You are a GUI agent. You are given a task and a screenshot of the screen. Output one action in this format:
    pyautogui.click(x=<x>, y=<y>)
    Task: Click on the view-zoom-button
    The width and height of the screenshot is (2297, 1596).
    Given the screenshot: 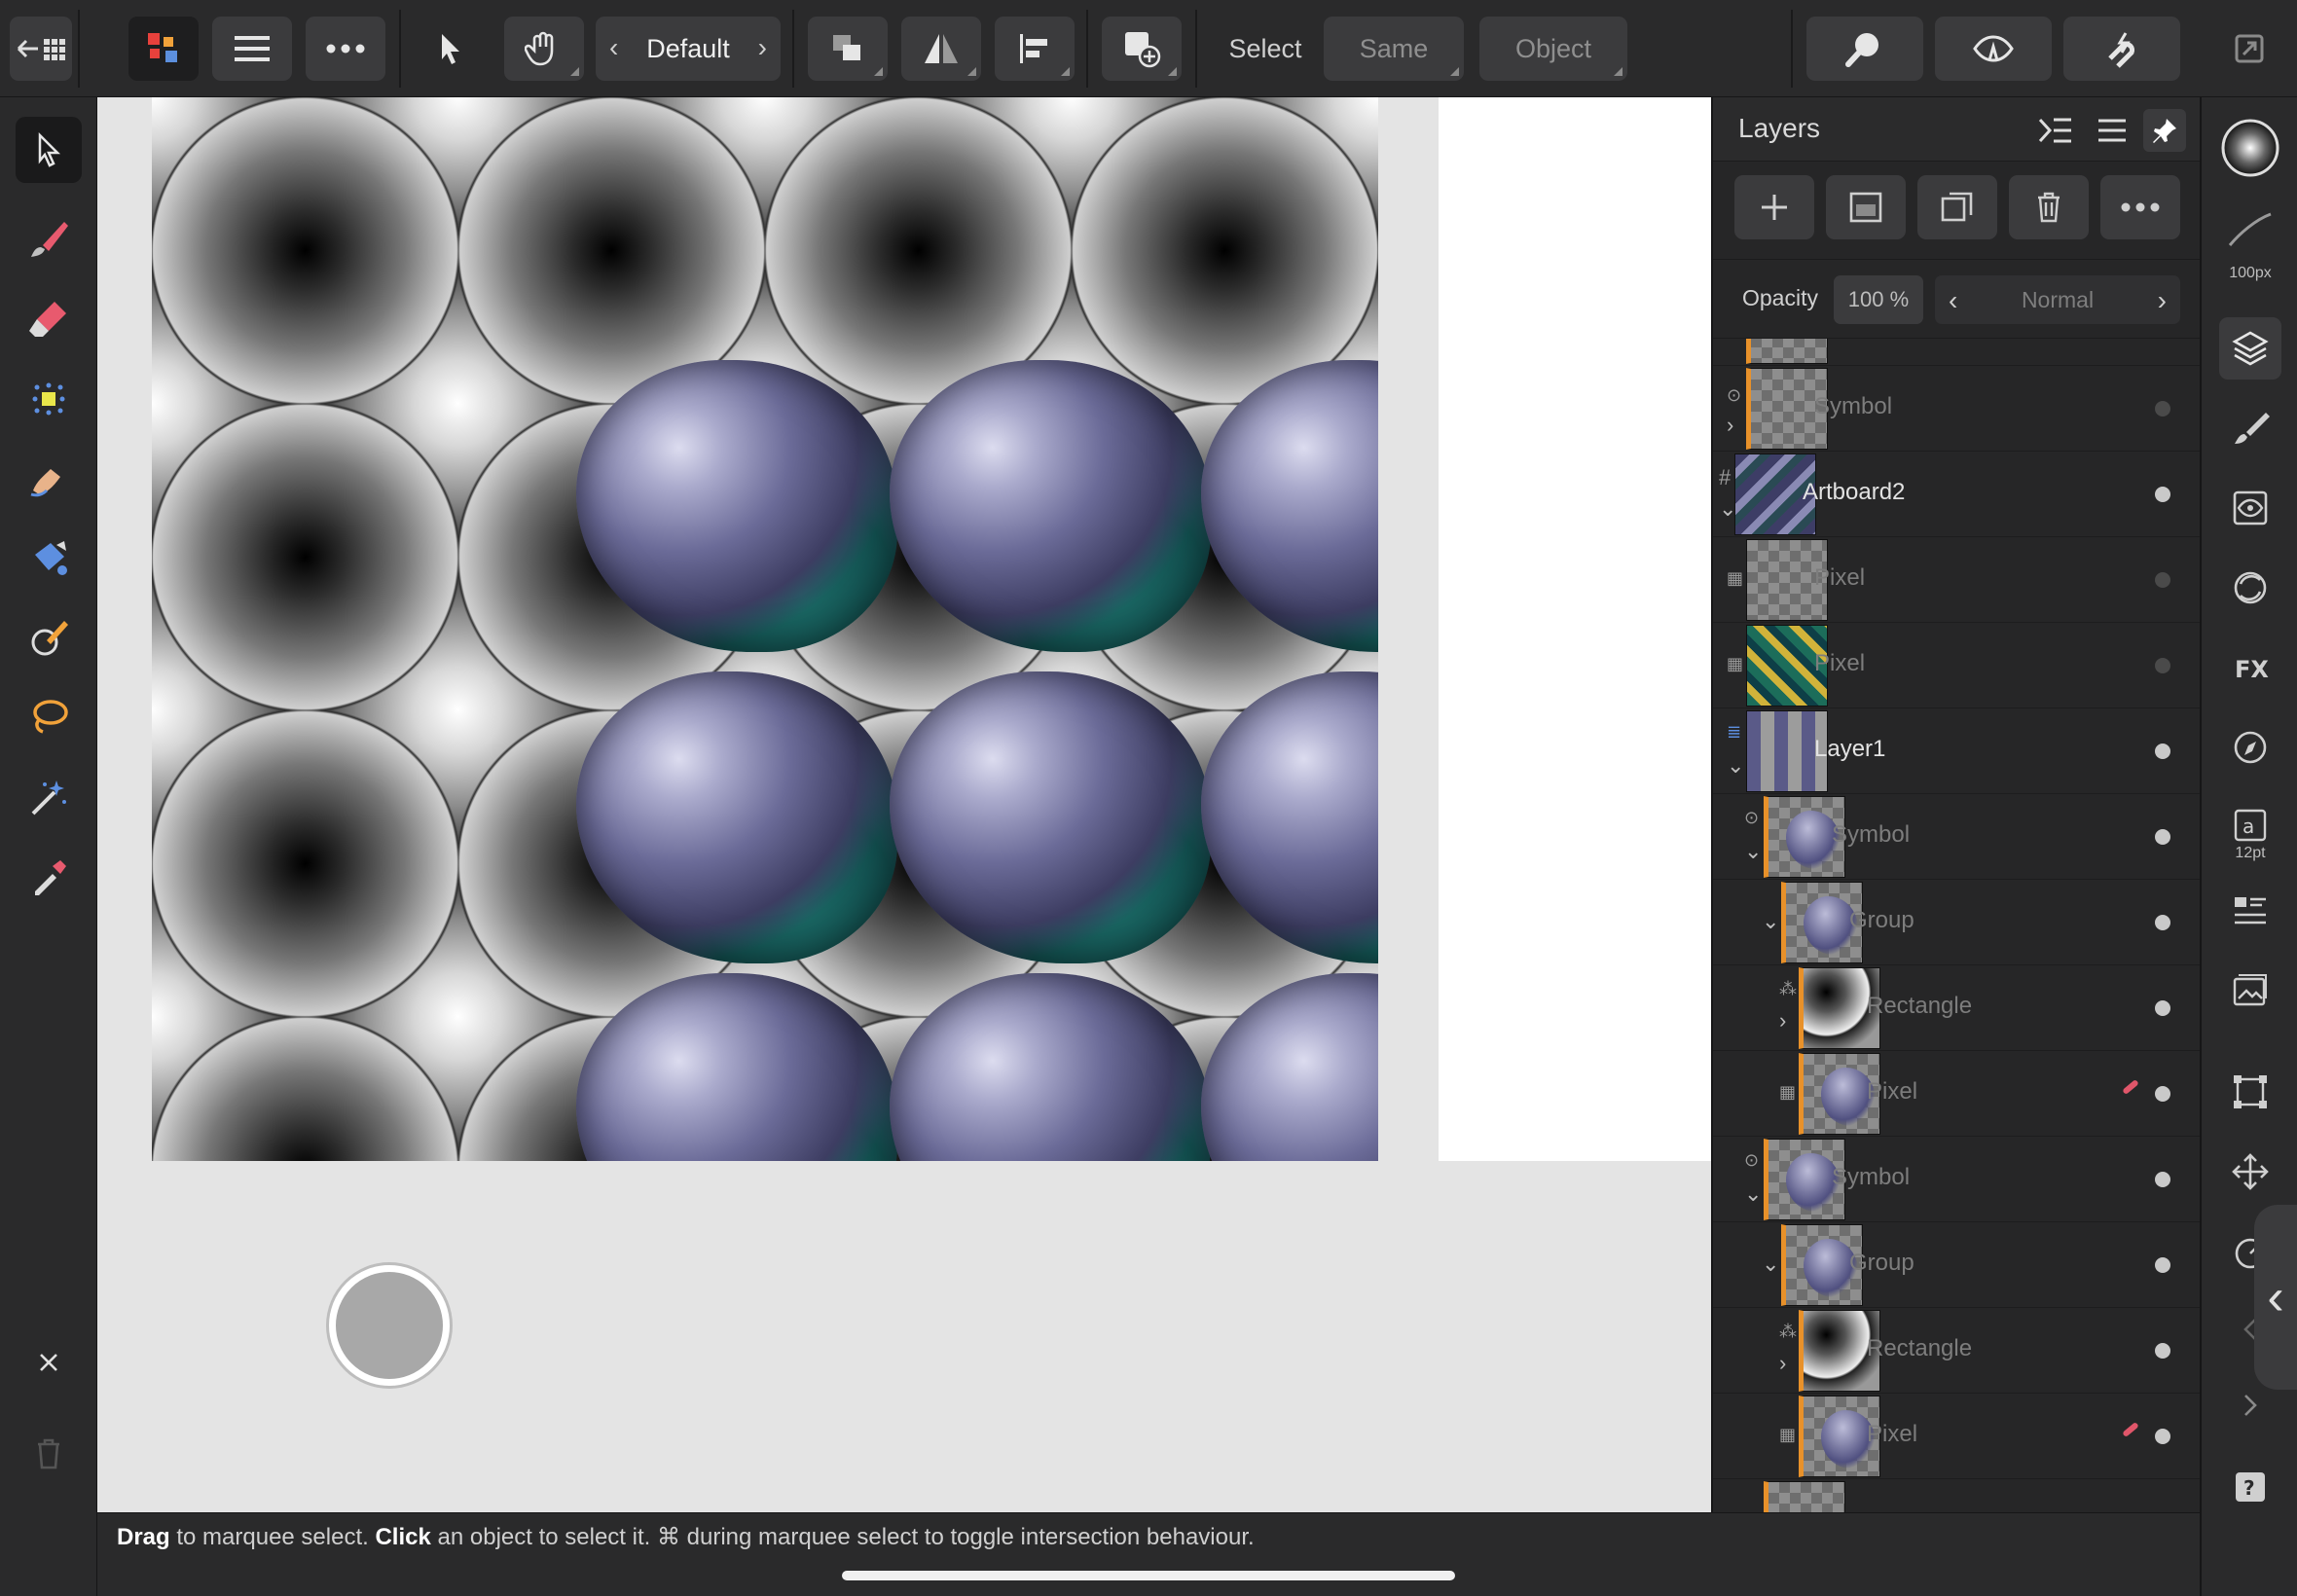 What is the action you would take?
    pyautogui.click(x=1864, y=49)
    